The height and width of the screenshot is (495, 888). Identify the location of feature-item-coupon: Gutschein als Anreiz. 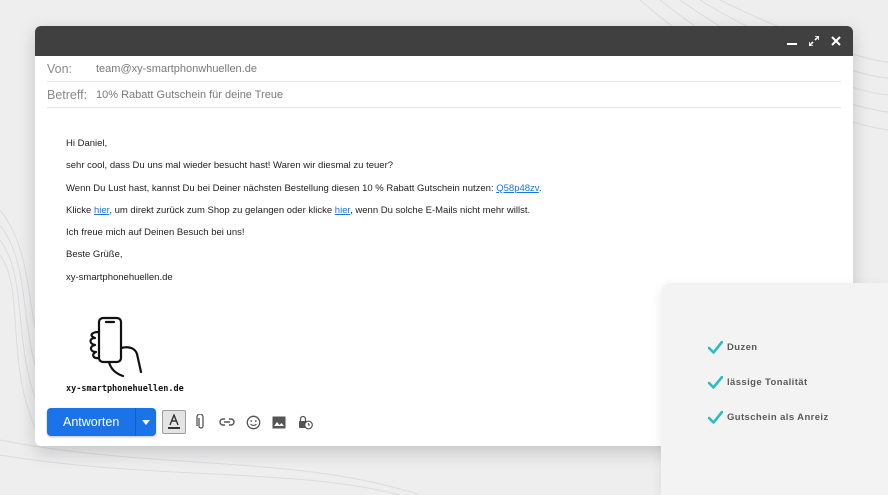
(768, 417).